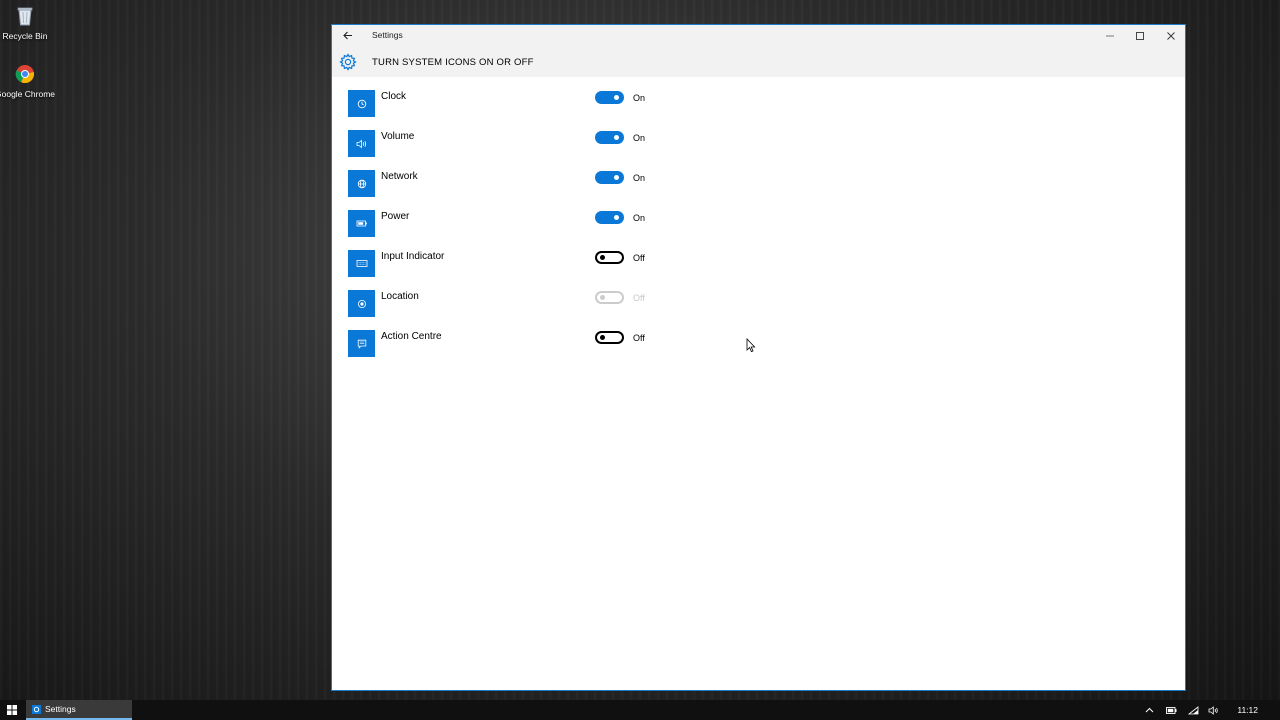 The height and width of the screenshot is (720, 1280). I want to click on windows-logo-icon, so click(12, 710).